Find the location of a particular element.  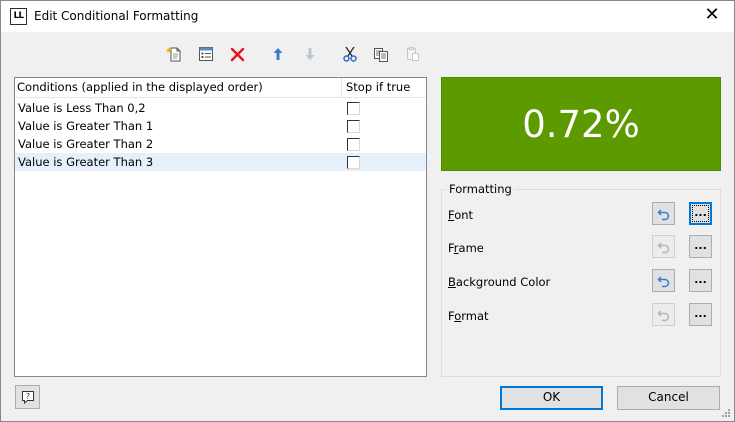

formatting-group-title: Formatting is located at coordinates (480, 189).